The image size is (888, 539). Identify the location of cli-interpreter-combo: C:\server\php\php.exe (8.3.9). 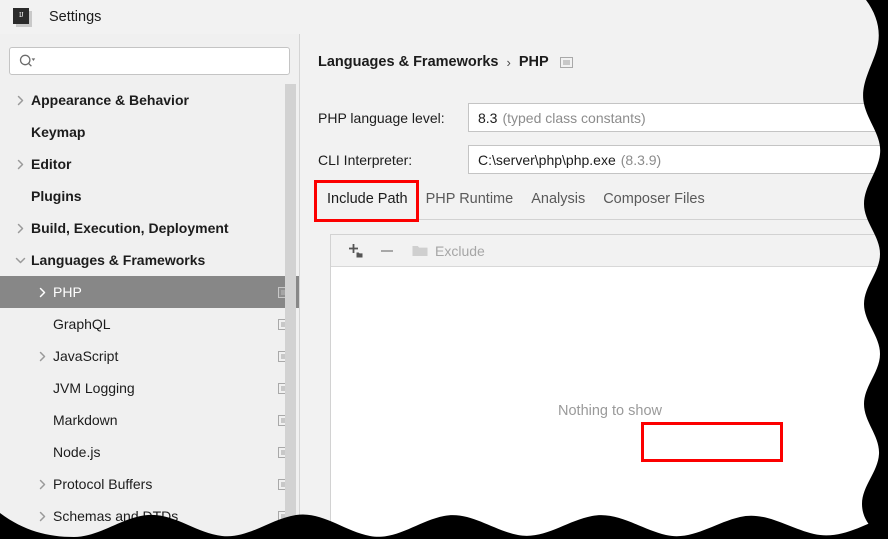
(678, 159).